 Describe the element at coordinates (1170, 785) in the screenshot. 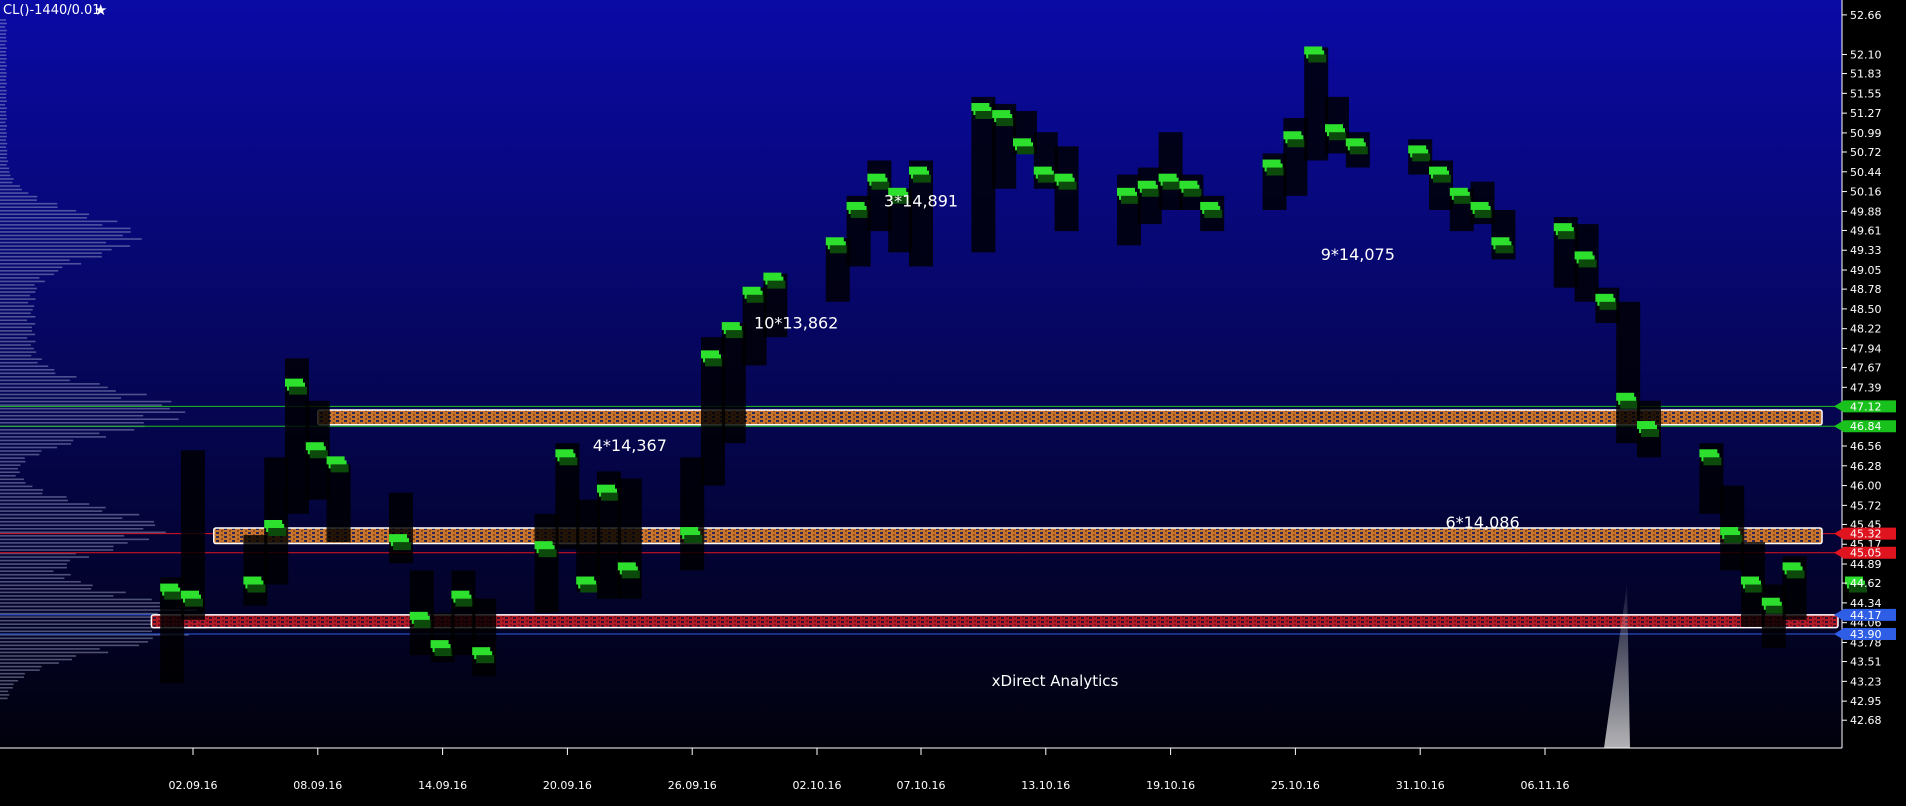

I see `x-tick-label: 19.10.16` at that location.